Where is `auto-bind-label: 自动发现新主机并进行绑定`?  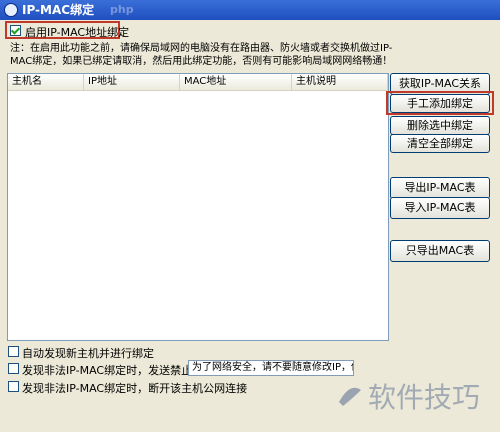
auto-bind-label: 自动发现新主机并进行绑定 is located at coordinates (88, 353).